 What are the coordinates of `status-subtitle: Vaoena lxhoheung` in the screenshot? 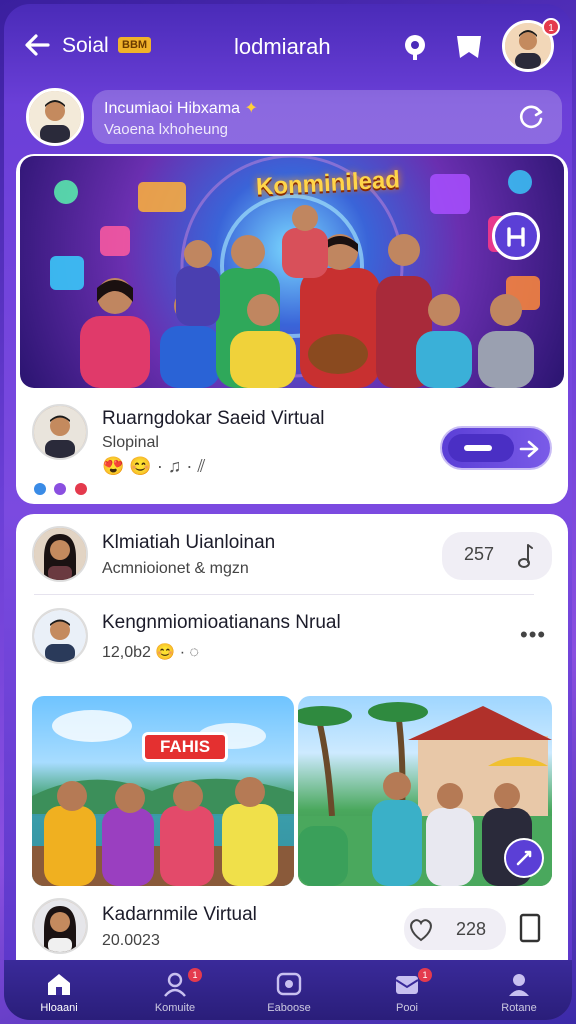 It's located at (166, 129).